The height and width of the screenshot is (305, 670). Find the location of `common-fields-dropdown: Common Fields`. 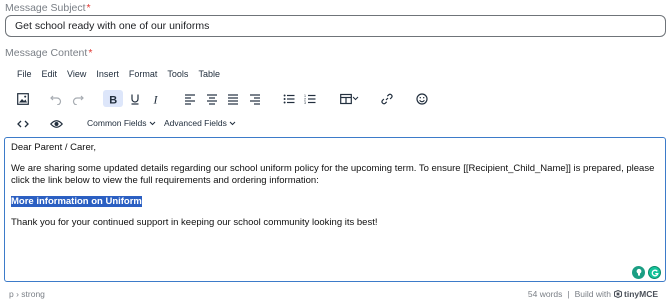

common-fields-dropdown: Common Fields is located at coordinates (117, 123).